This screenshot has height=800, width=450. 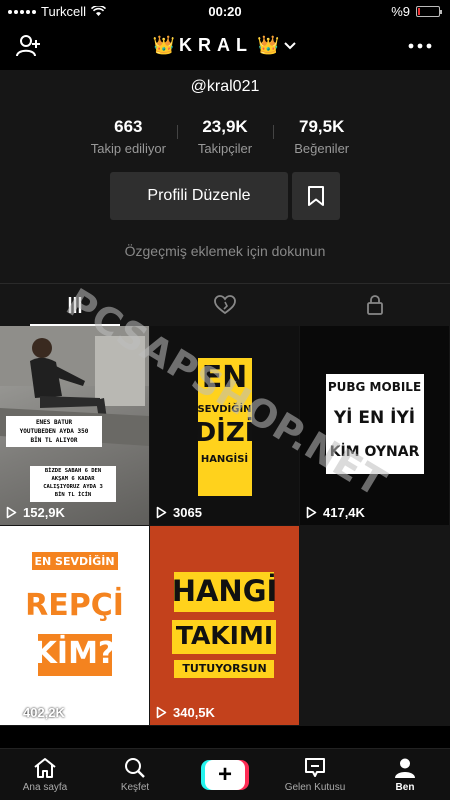 I want to click on title-line: KİM?, so click(x=74, y=653).